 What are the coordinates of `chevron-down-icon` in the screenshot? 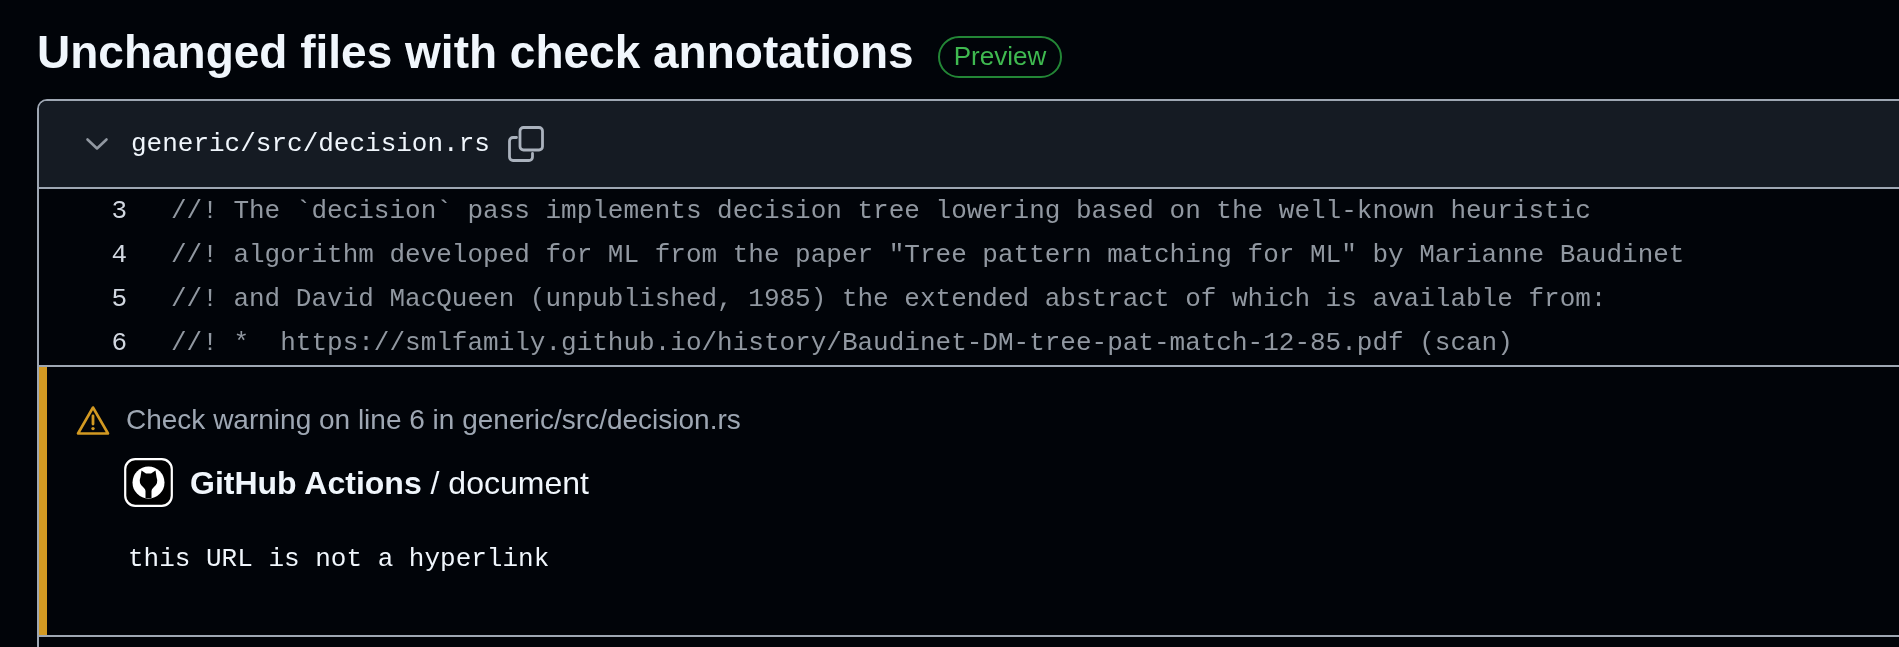 It's located at (97, 144).